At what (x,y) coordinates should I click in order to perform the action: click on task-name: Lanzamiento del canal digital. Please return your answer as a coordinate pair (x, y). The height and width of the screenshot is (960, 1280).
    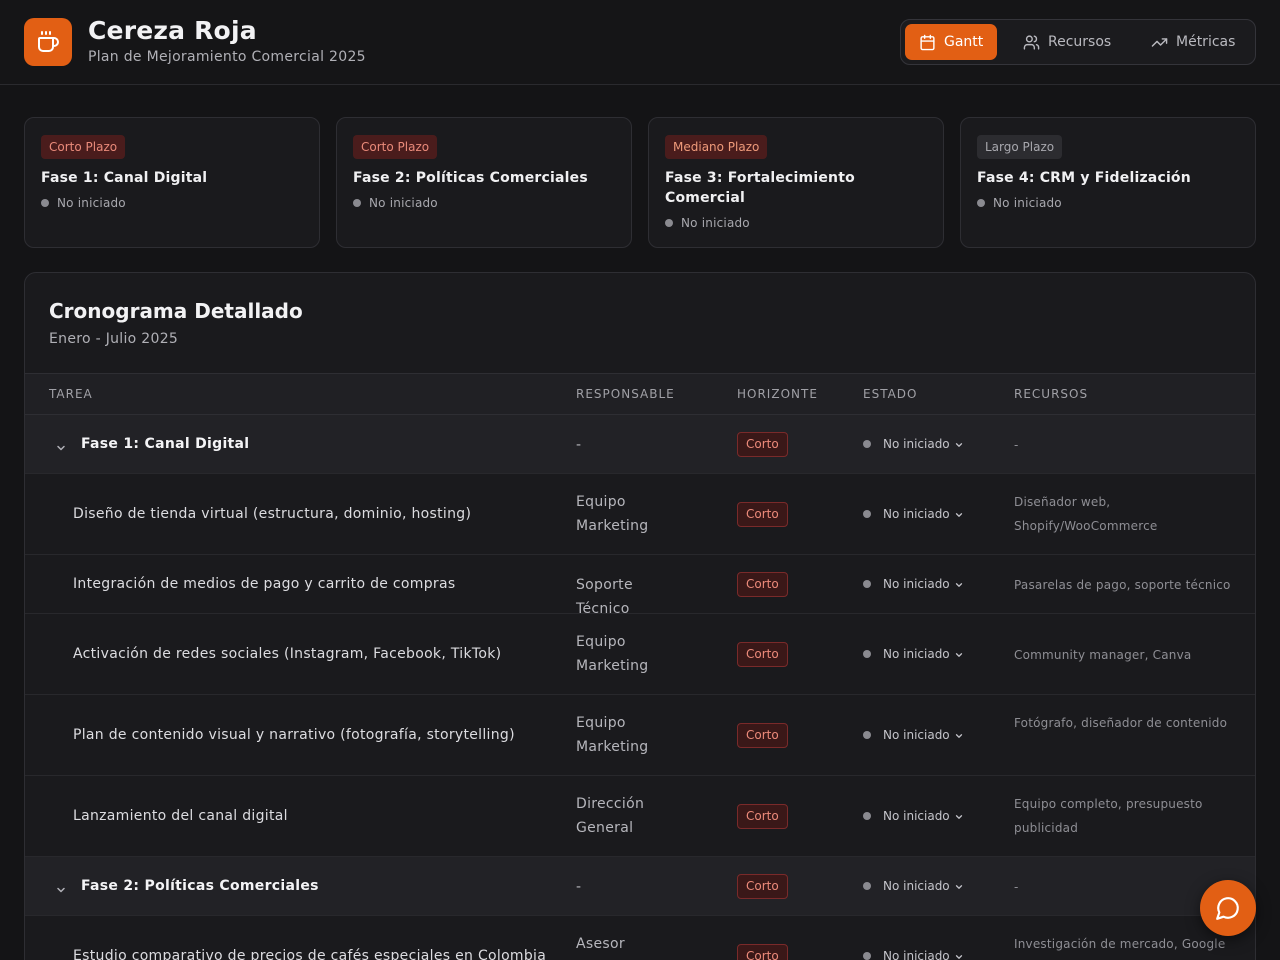
    Looking at the image, I should click on (180, 815).